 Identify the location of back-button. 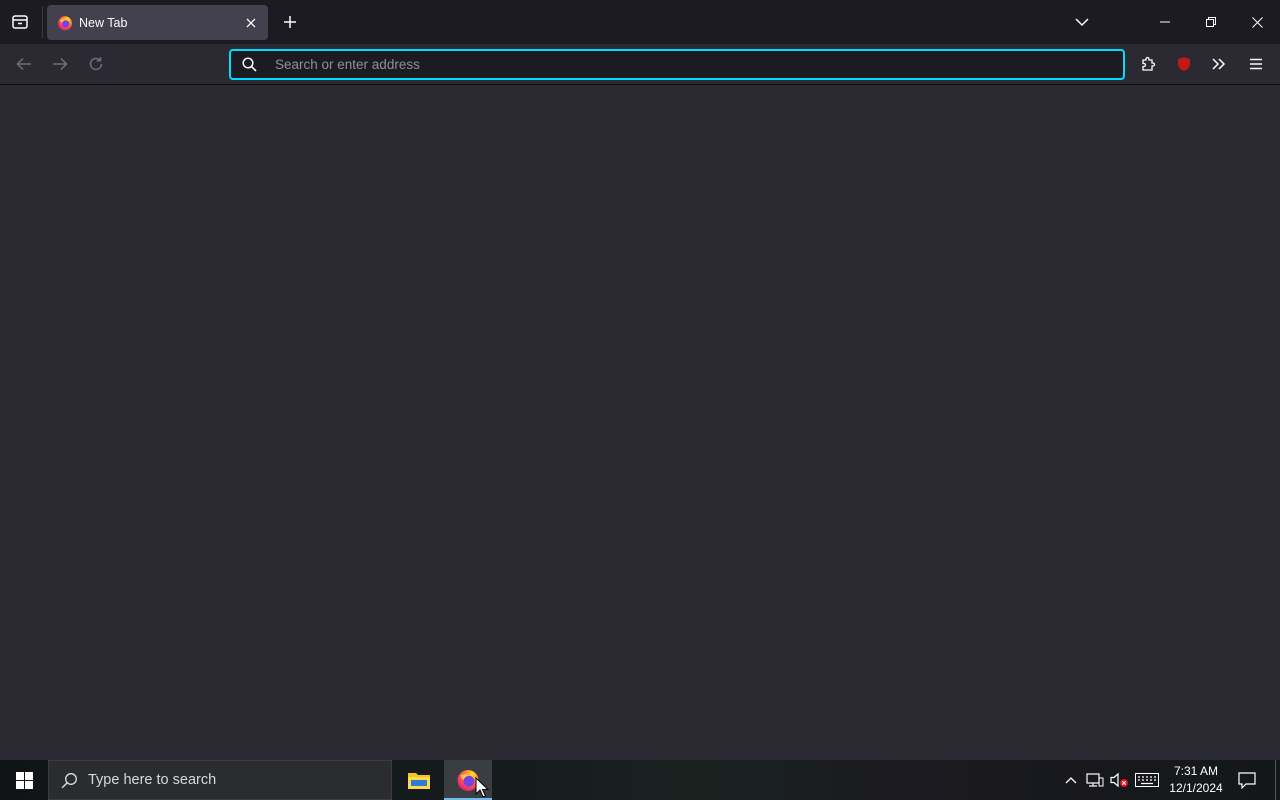
(24, 64).